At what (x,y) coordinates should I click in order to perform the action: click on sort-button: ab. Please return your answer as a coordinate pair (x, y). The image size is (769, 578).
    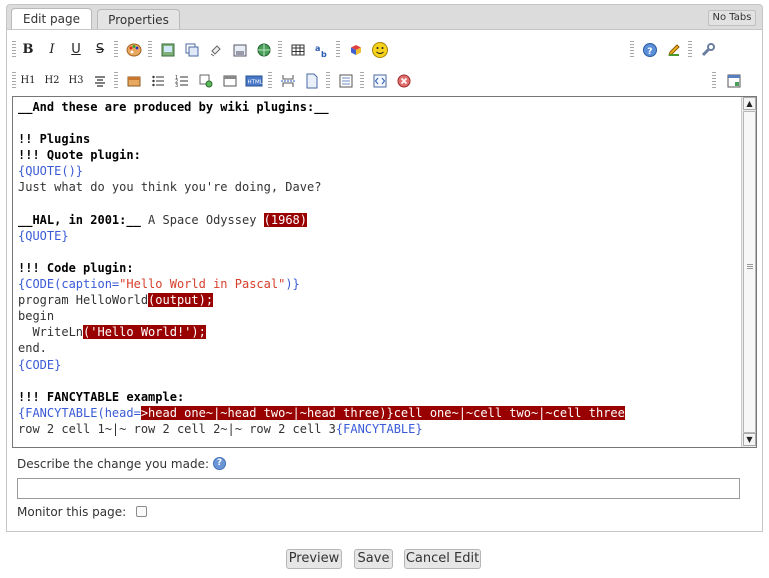
    Looking at the image, I should click on (322, 50).